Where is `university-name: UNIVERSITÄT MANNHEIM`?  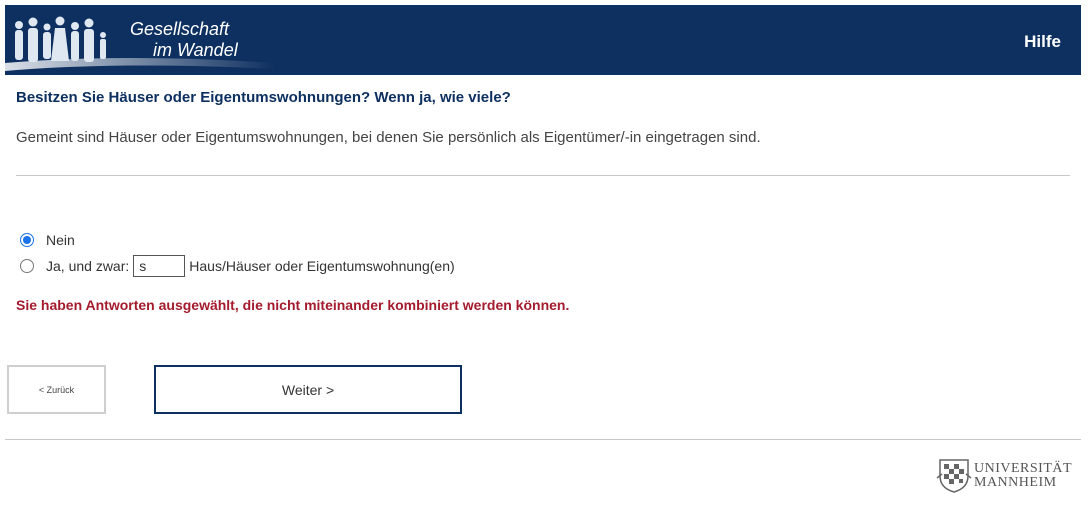 university-name: UNIVERSITÄT MANNHEIM is located at coordinates (1023, 476).